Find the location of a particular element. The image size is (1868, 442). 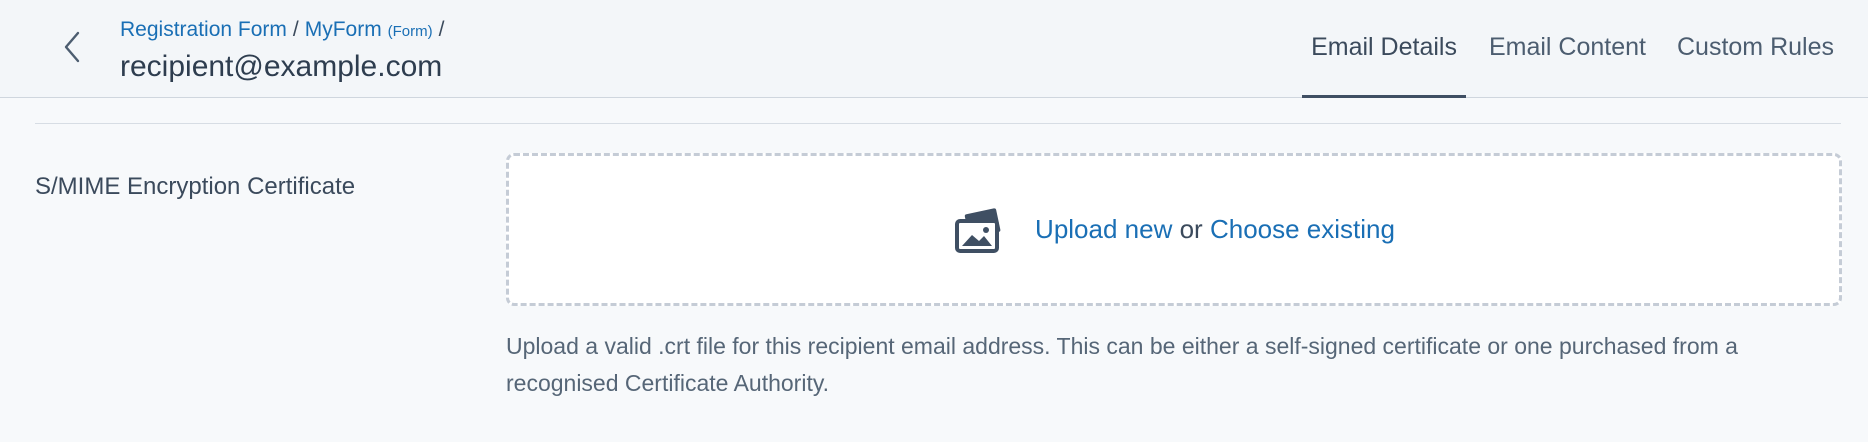

choose-existing-link: Choose existing is located at coordinates (1302, 229).